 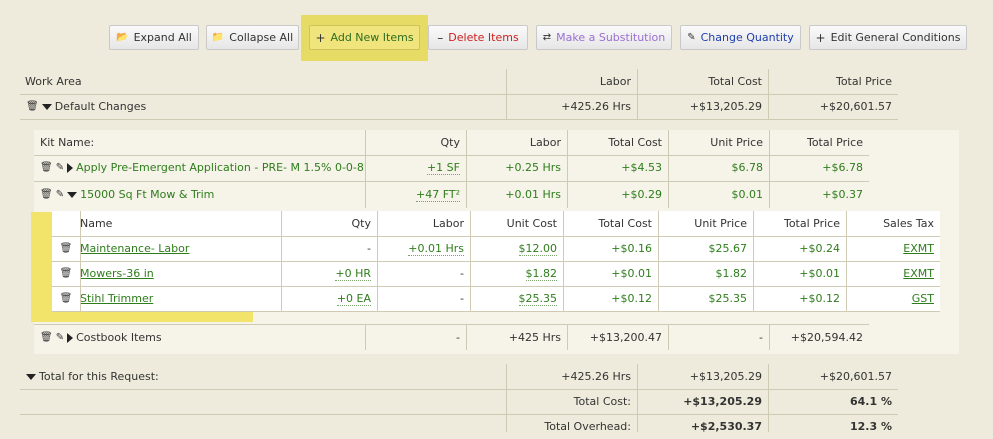 What do you see at coordinates (462, 273) in the screenshot?
I see `item-labor: -` at bounding box center [462, 273].